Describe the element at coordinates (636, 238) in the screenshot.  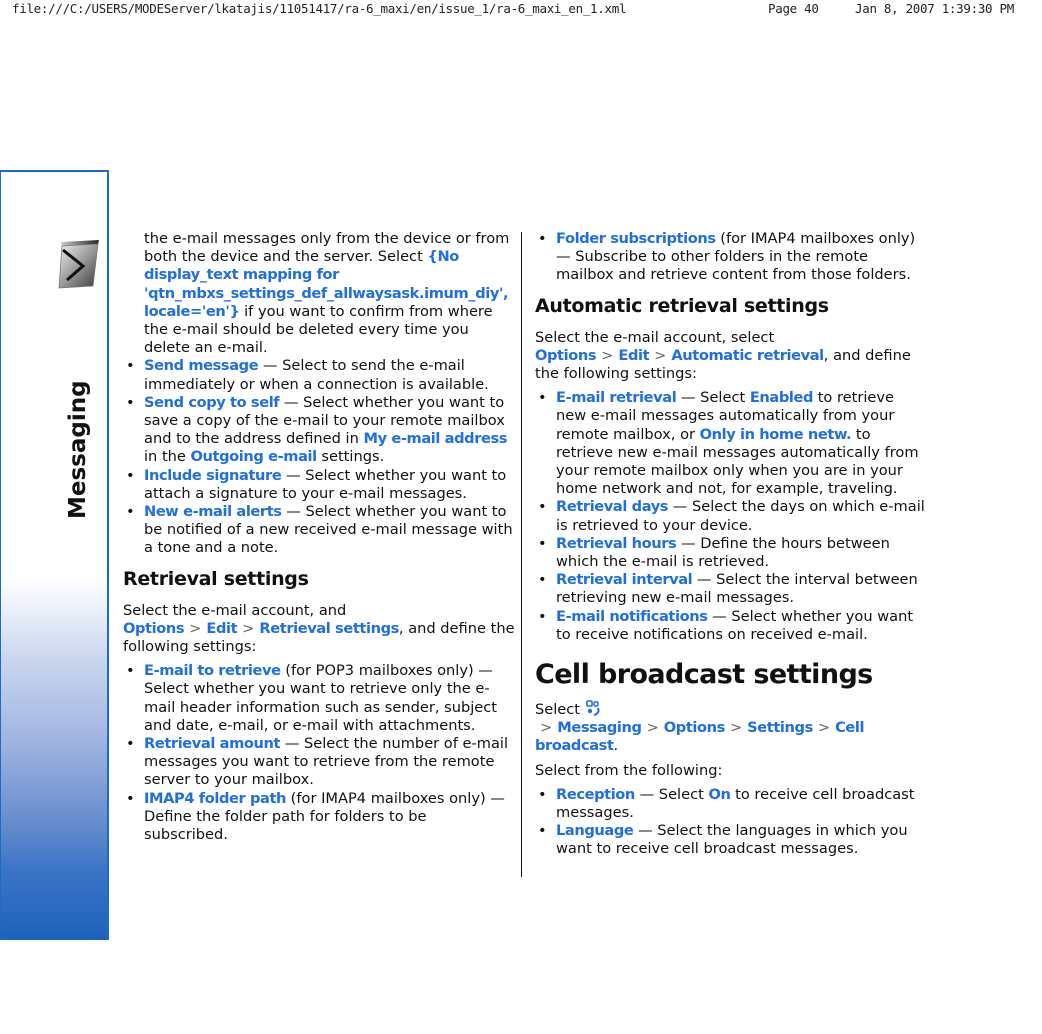
I see `option-folder-subscriptions: Folder subscriptions` at that location.